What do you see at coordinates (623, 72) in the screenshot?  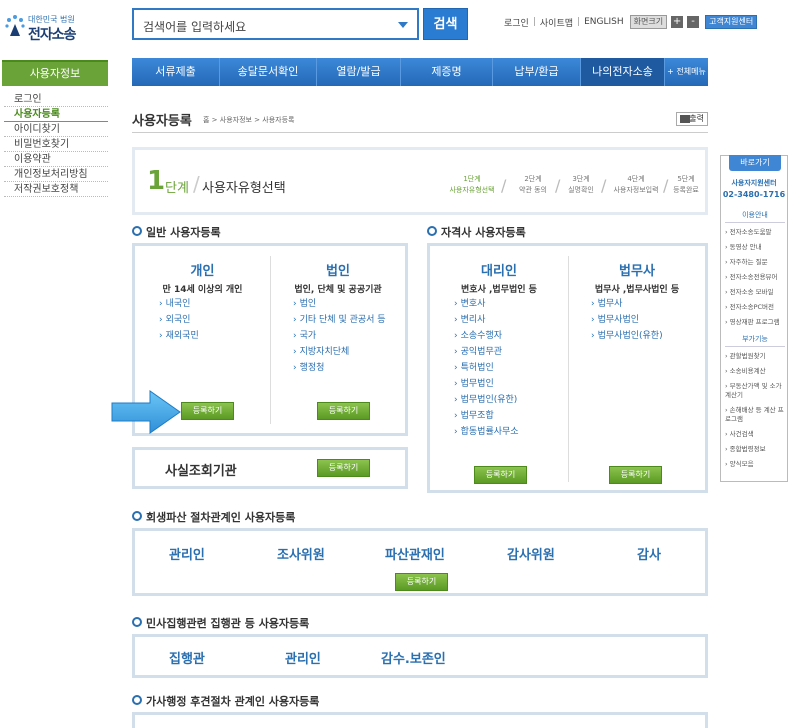 I see `nav-my-ecourt: 나의전자소송` at bounding box center [623, 72].